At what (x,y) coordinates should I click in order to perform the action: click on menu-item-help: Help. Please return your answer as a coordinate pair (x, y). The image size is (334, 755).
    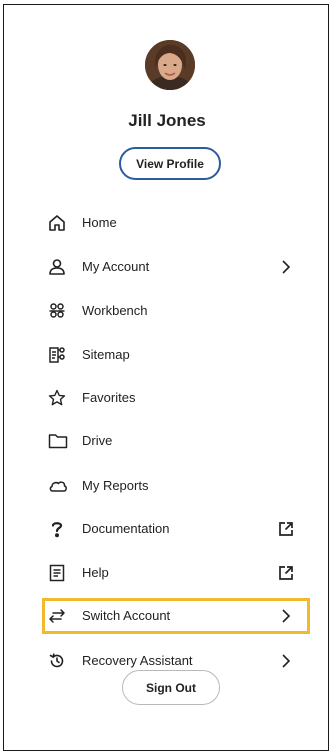
    Looking at the image, I should click on (175, 573).